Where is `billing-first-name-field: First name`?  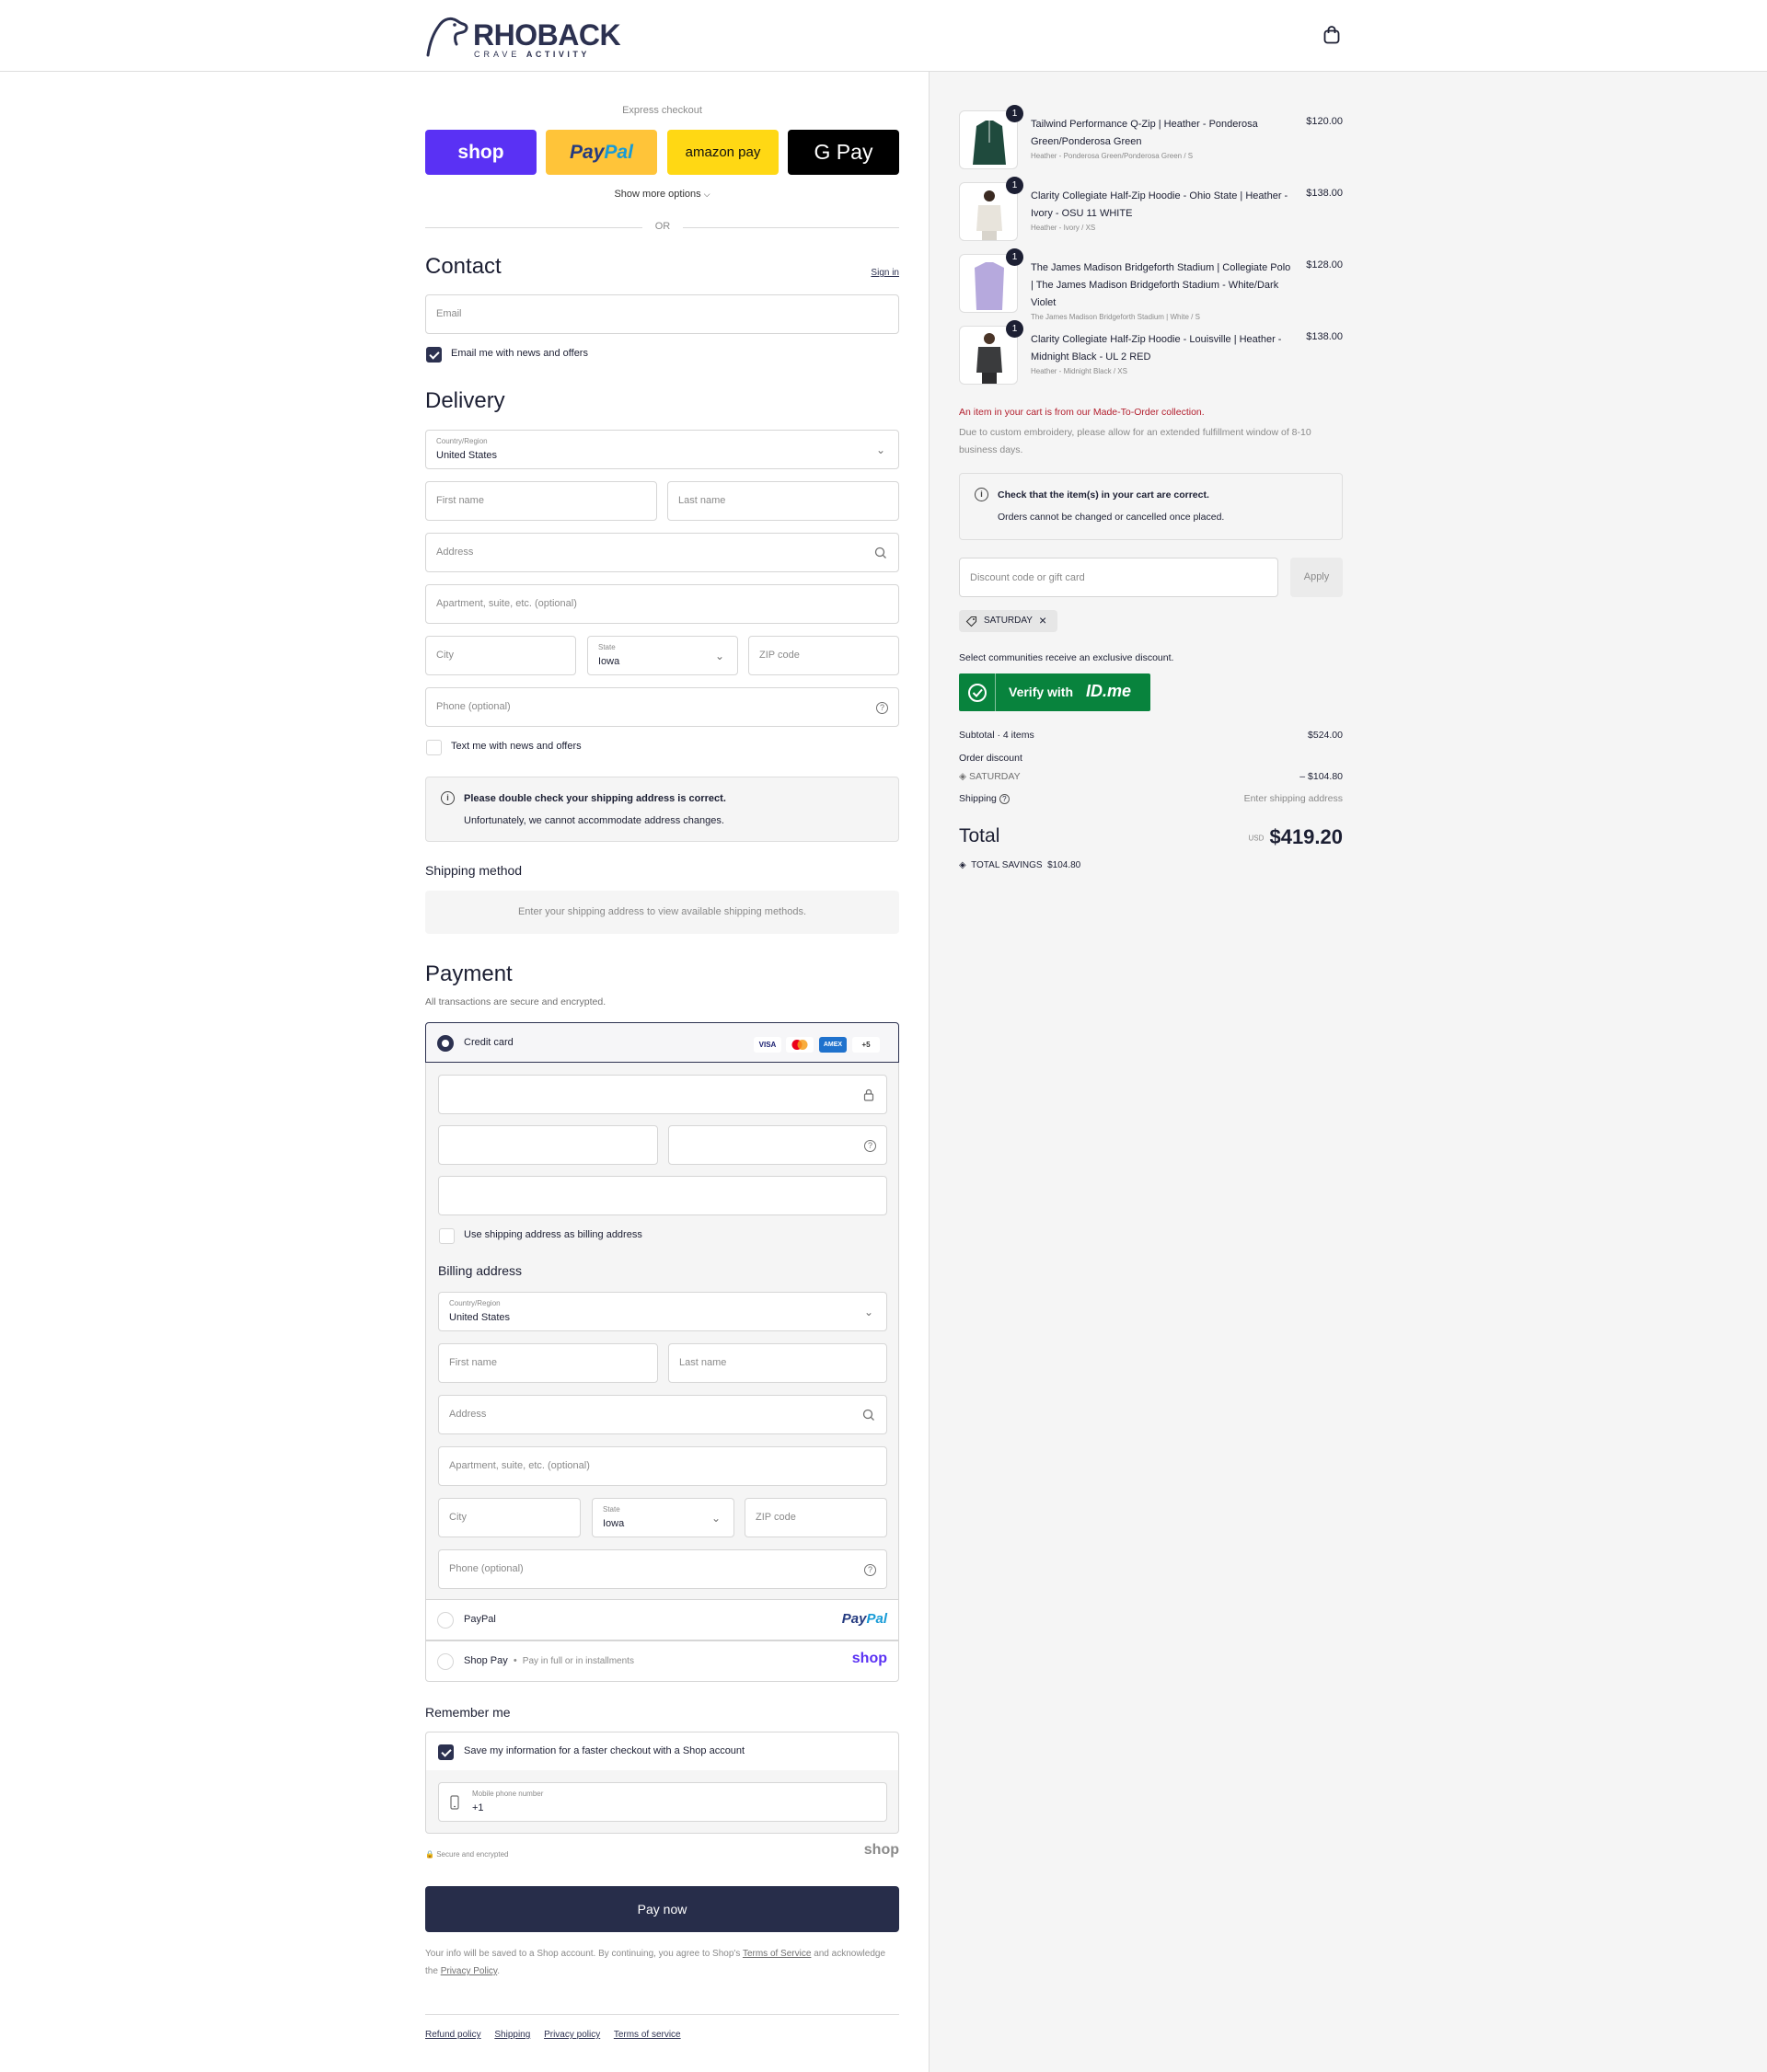 billing-first-name-field: First name is located at coordinates (548, 1363).